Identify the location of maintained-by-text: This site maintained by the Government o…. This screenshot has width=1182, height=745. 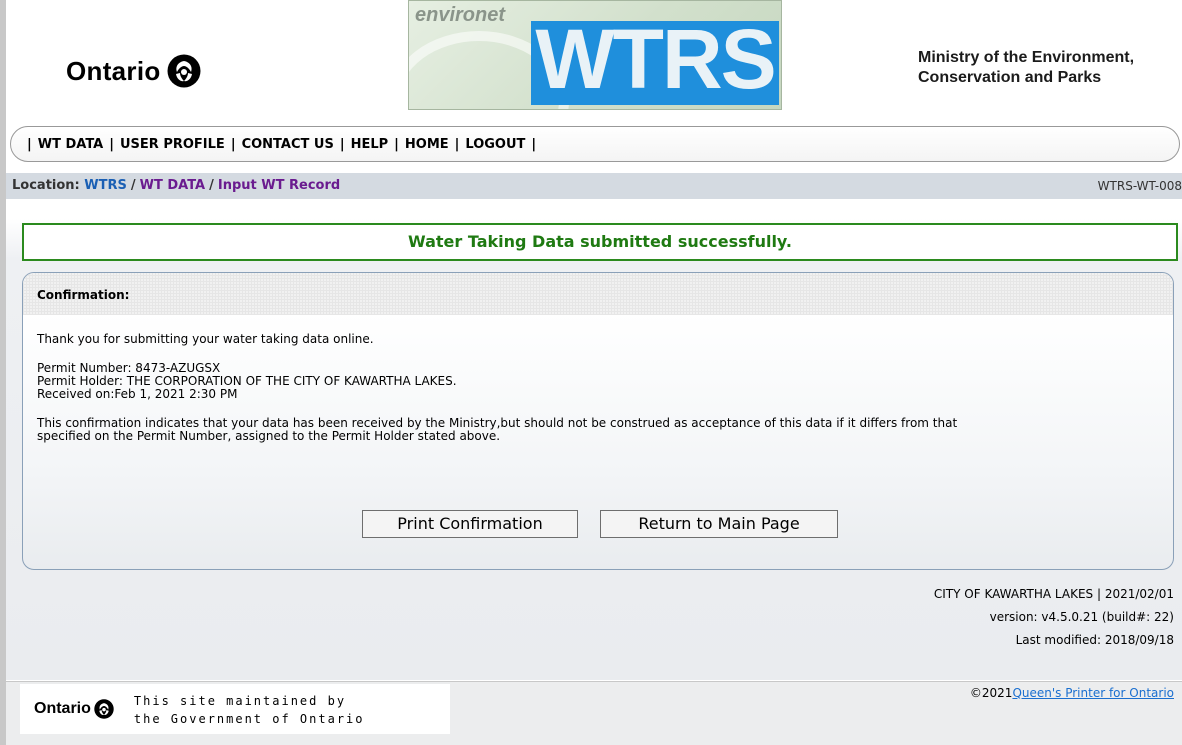
(249, 710).